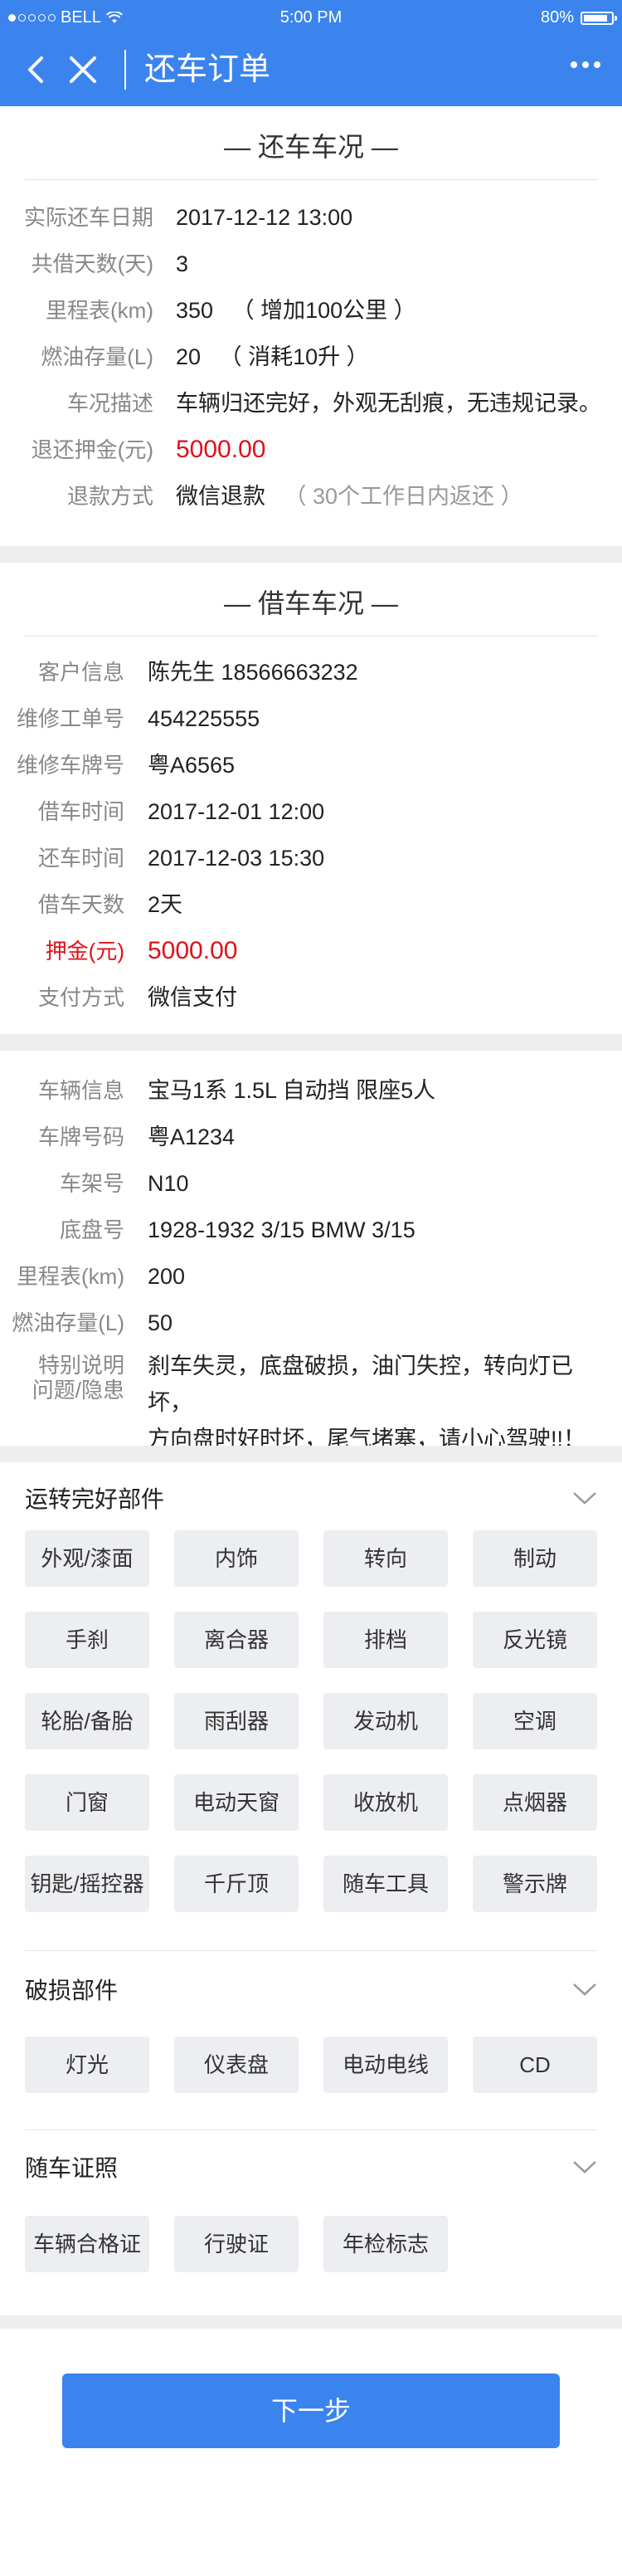 The width and height of the screenshot is (622, 2576). Describe the element at coordinates (168, 1184) in the screenshot. I see `frame-number-value: N10` at that location.